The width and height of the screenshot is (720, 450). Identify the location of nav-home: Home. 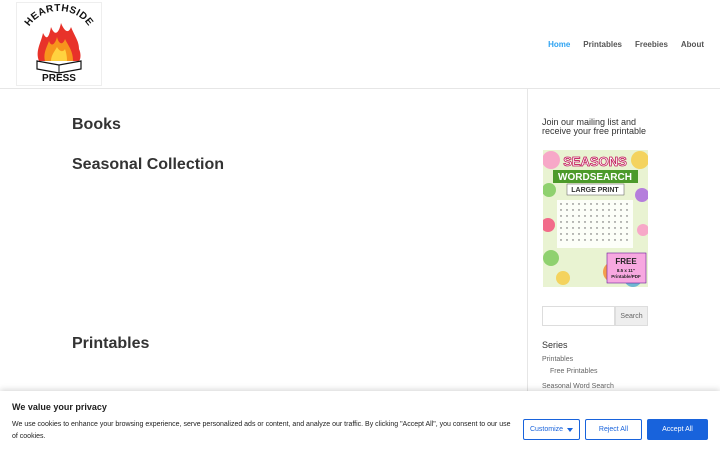
(559, 44).